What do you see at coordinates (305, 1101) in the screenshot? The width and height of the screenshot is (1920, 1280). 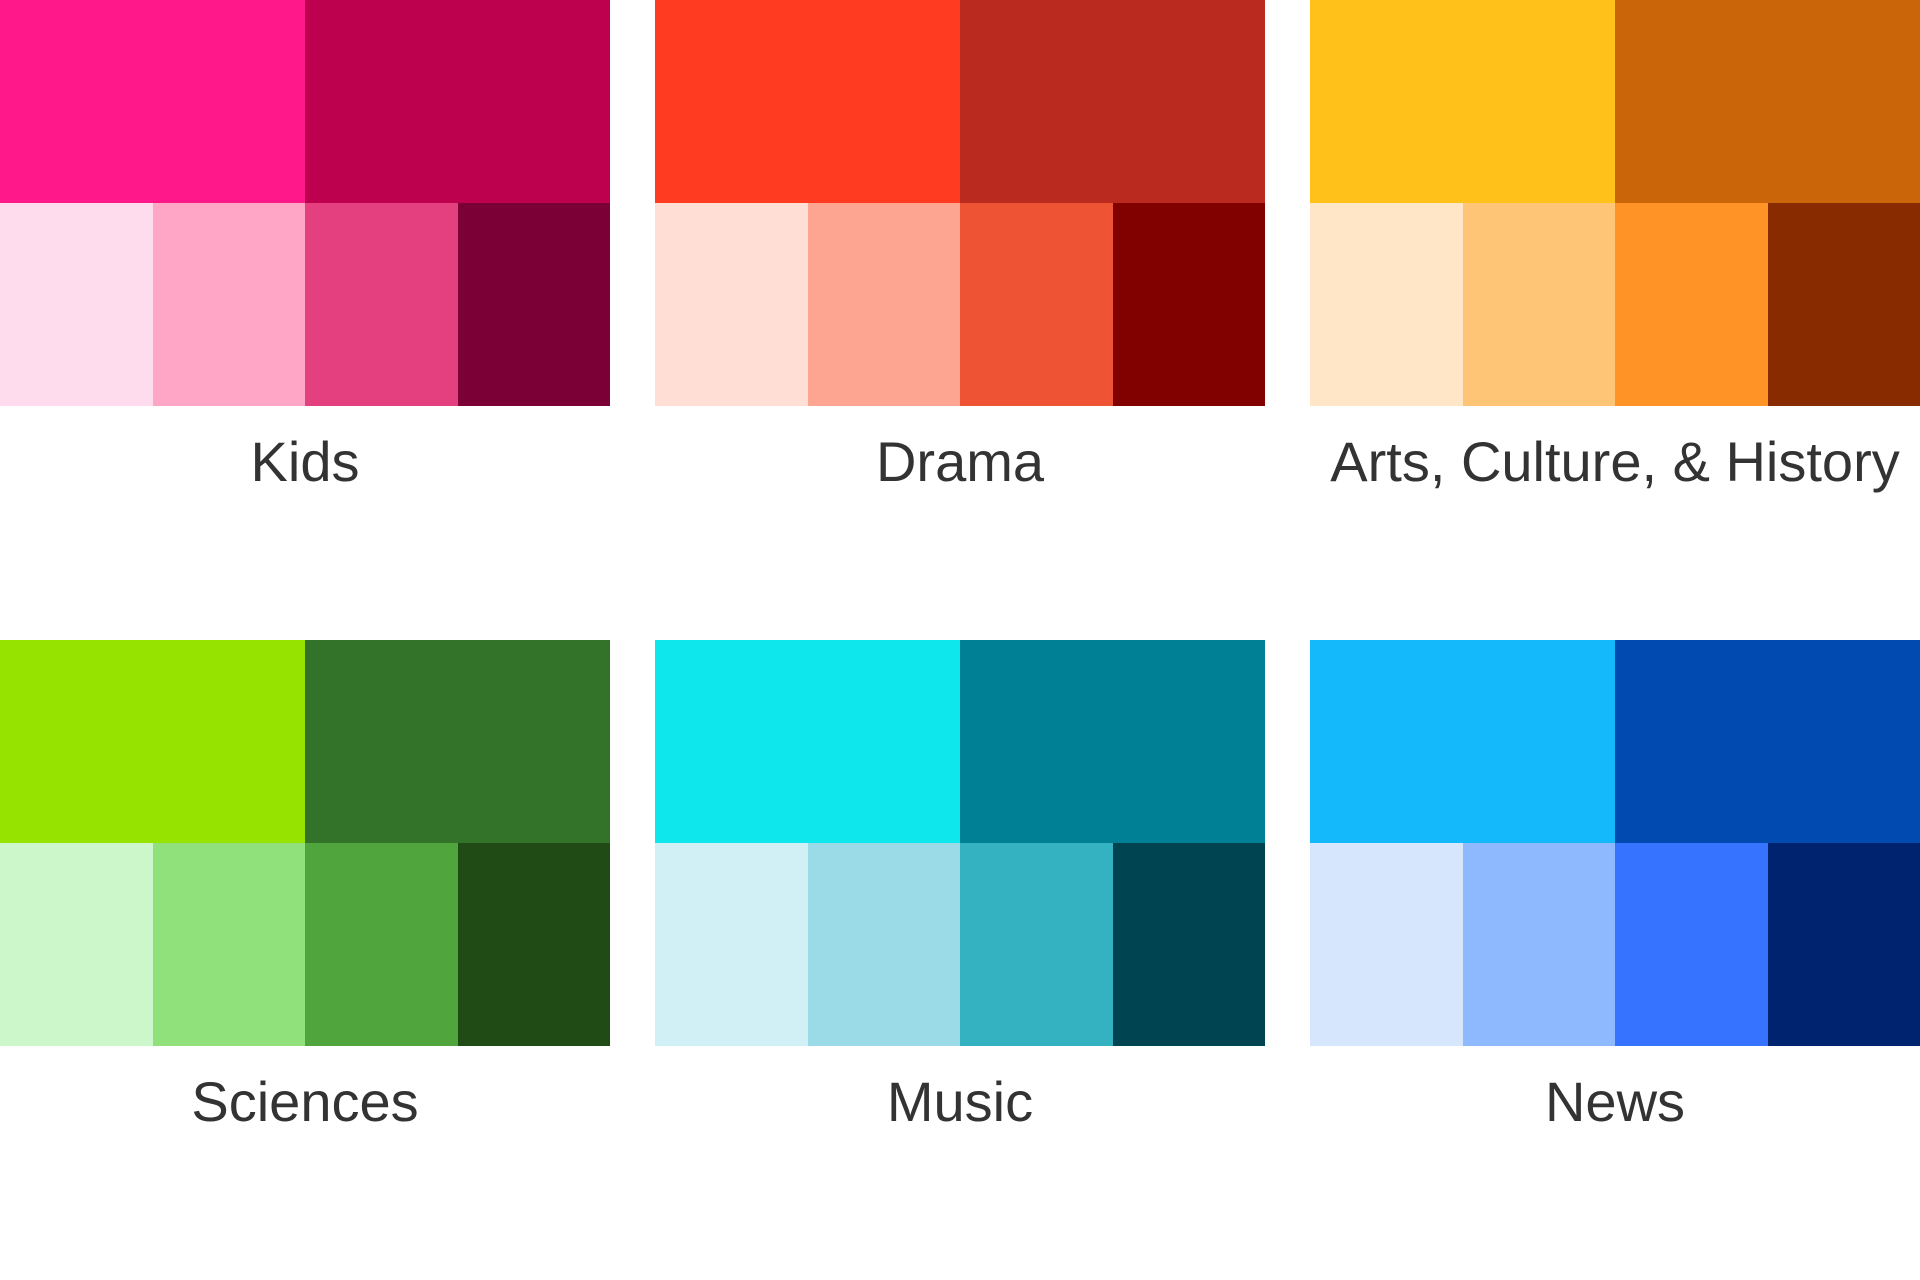 I see `palette-label: Sciences` at bounding box center [305, 1101].